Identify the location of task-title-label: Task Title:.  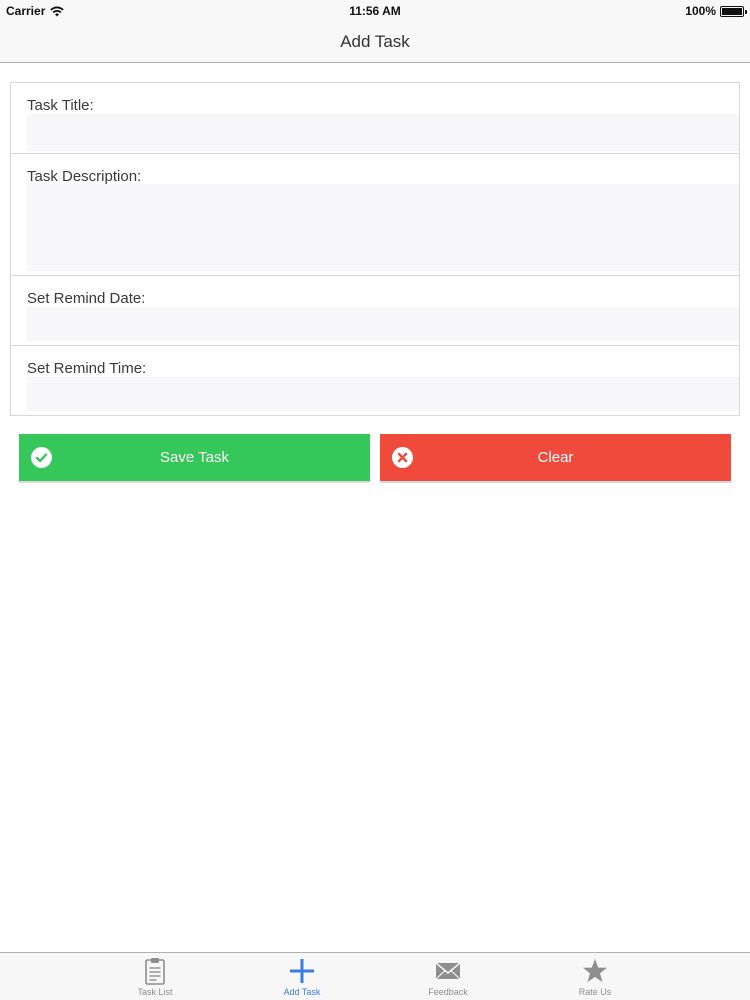
(60, 105).